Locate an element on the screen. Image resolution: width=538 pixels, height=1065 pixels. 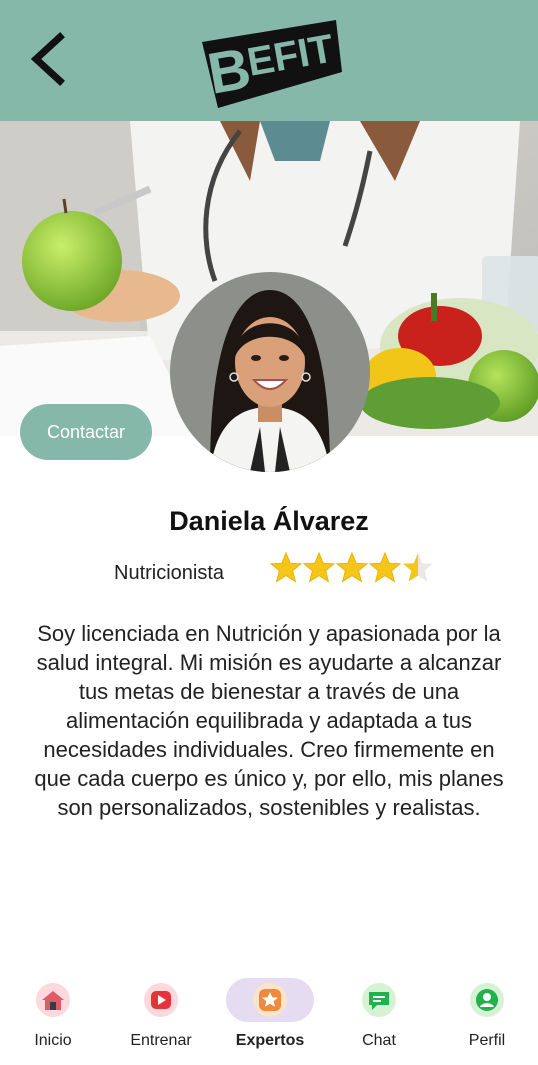
star-half-icon is located at coordinates (418, 567).